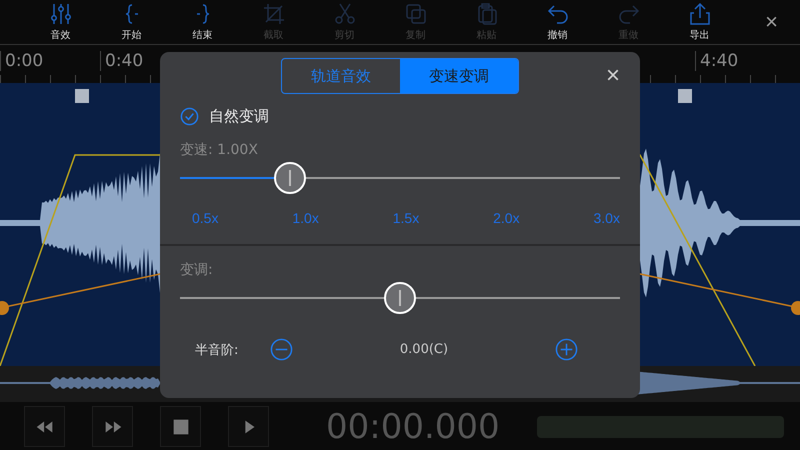 This screenshot has width=800, height=450. What do you see at coordinates (196, 270) in the screenshot?
I see `pitch-label: 变调:` at bounding box center [196, 270].